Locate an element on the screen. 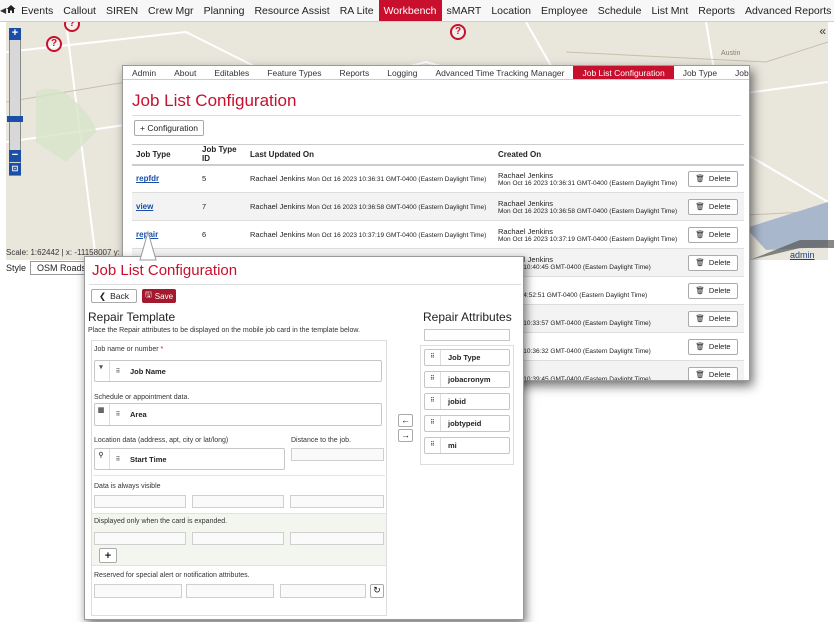  tab-job-list-configuration: Job List Configuration is located at coordinates (623, 72).